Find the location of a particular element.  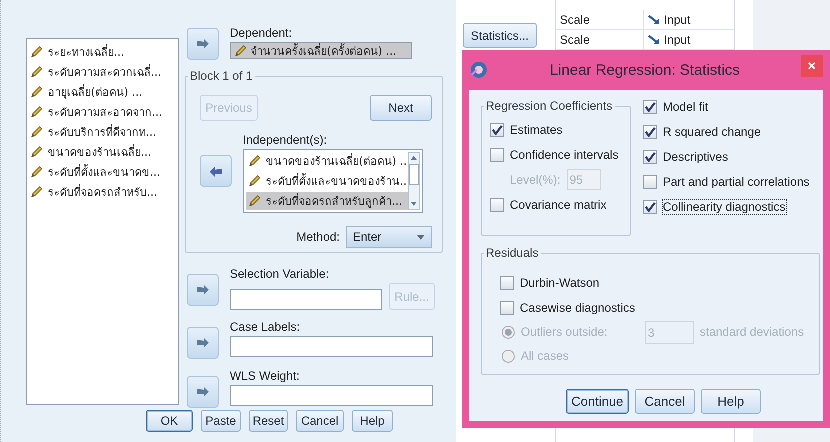

group-title: Regression Coefficients is located at coordinates (549, 106).